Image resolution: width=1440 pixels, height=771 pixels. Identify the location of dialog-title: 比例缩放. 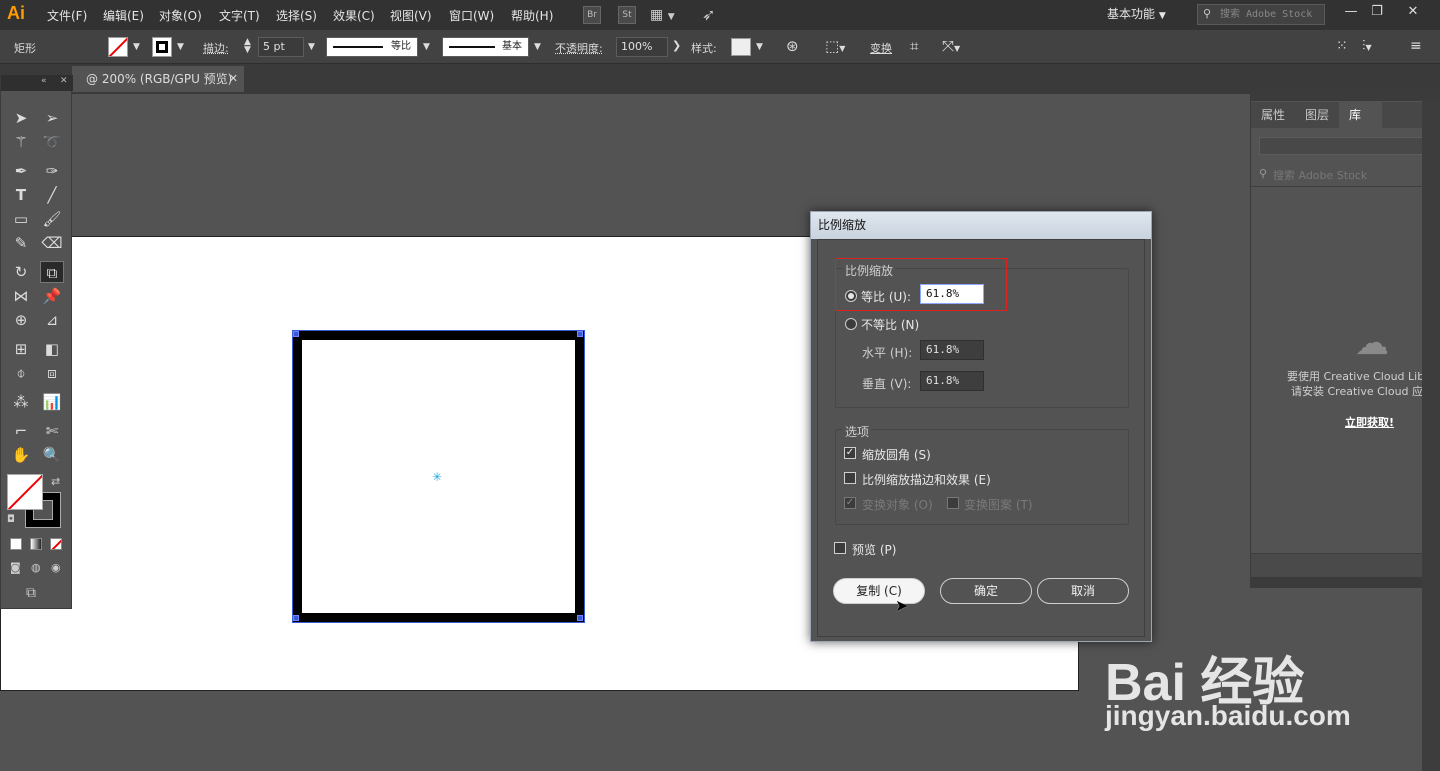
(981, 225).